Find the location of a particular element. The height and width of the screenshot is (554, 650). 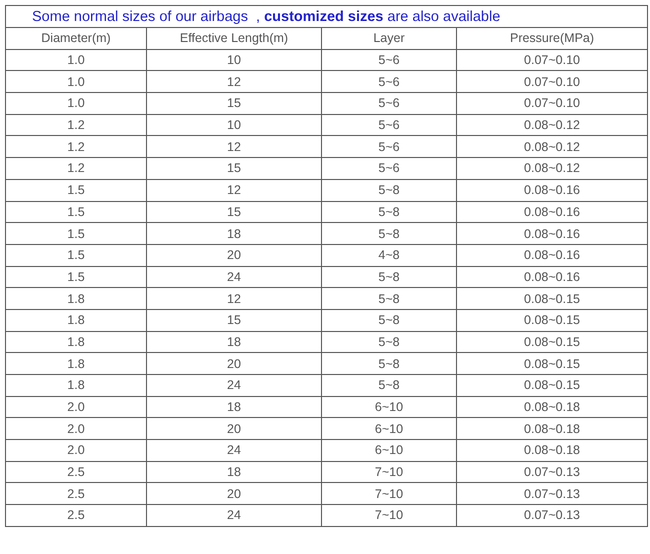

column-header: Layer is located at coordinates (389, 39).